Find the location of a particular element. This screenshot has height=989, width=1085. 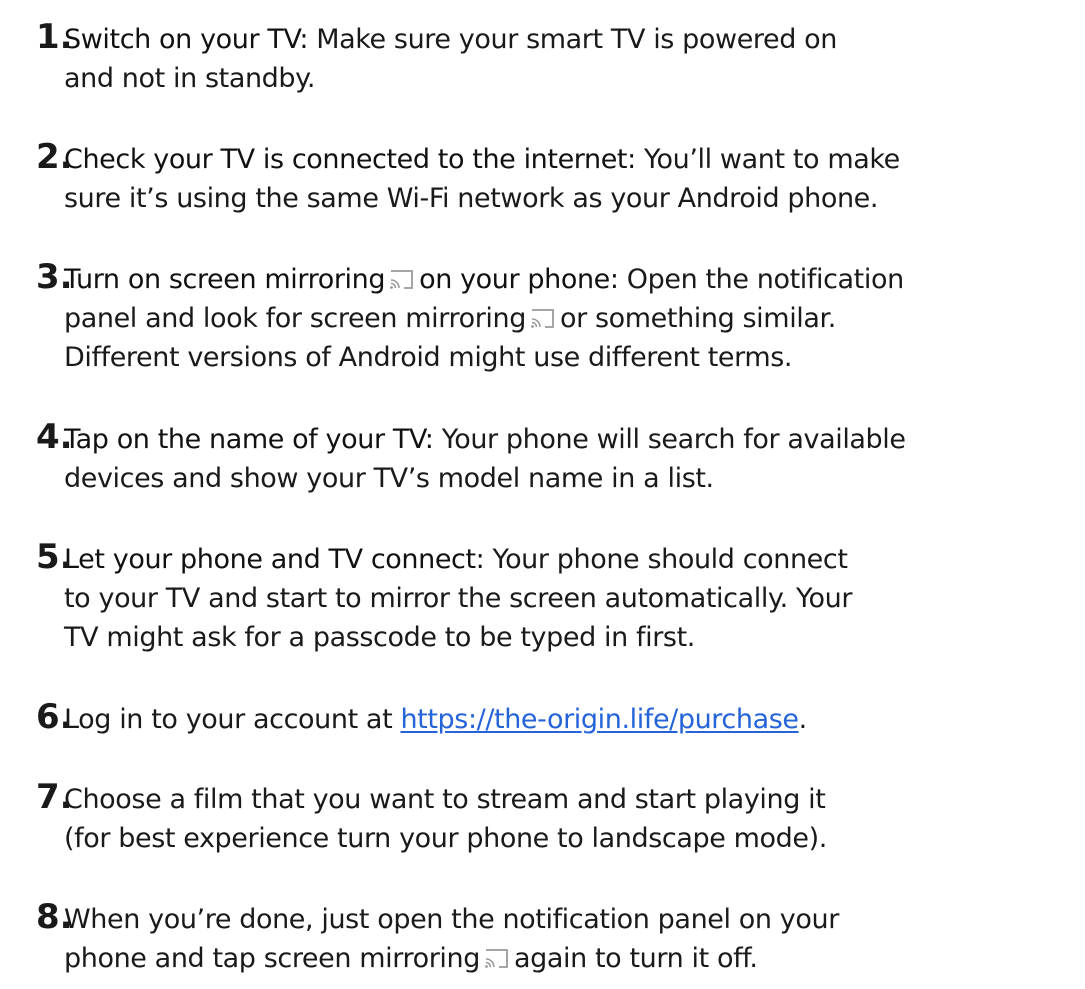

step-text: Your phone should connect is located at coordinates (666, 559).